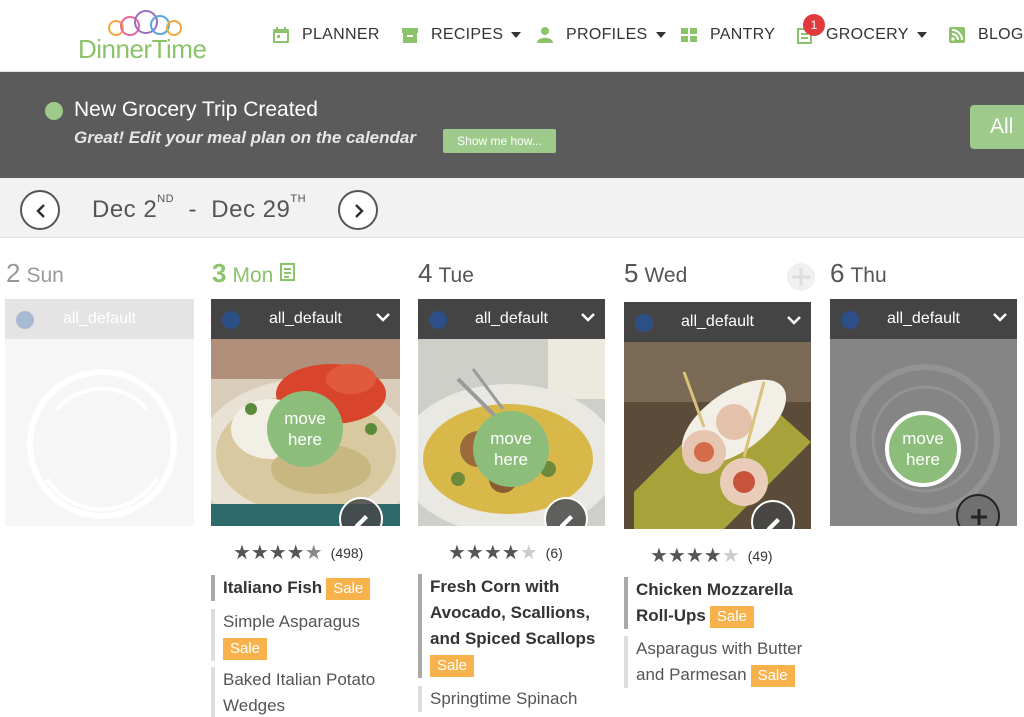  Describe the element at coordinates (607, 34) in the screenshot. I see `nav-profiles-label: PROFILES` at that location.